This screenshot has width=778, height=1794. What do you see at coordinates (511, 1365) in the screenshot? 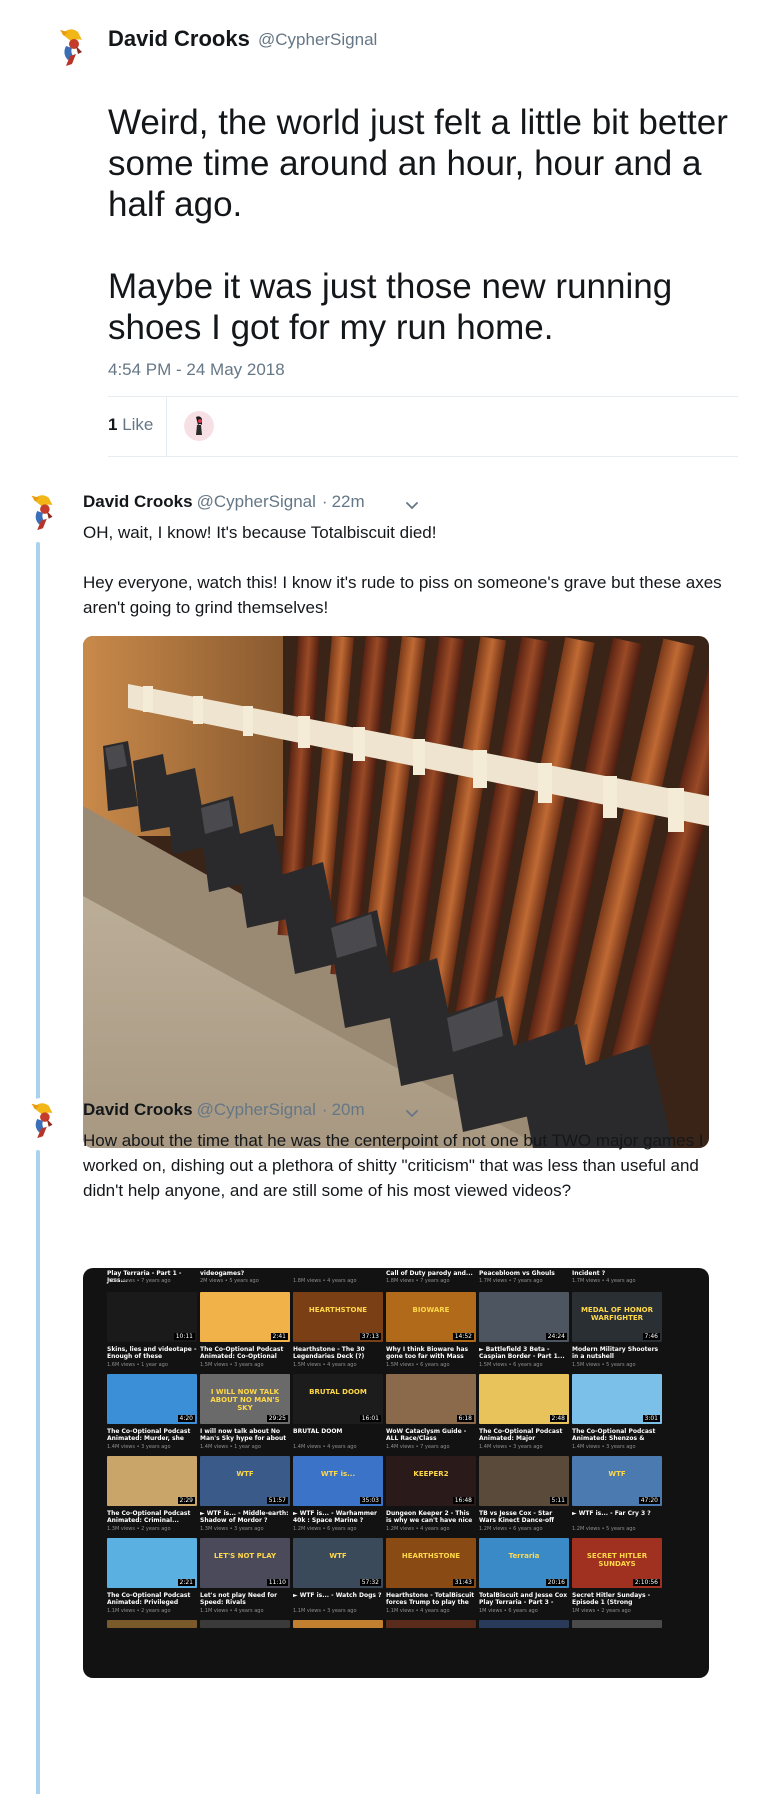
I see `video-meta: 1.5M views • 6 years ago` at bounding box center [511, 1365].